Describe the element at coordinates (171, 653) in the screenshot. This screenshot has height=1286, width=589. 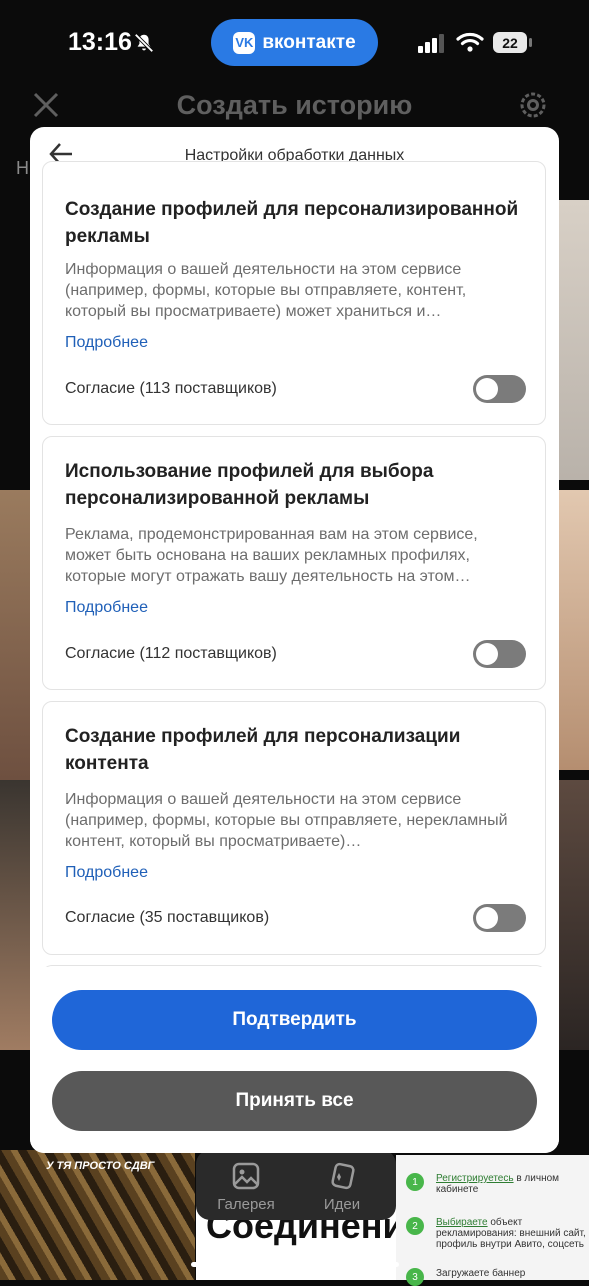
I see `consent-label: Согласие (112 поставщиков)` at that location.